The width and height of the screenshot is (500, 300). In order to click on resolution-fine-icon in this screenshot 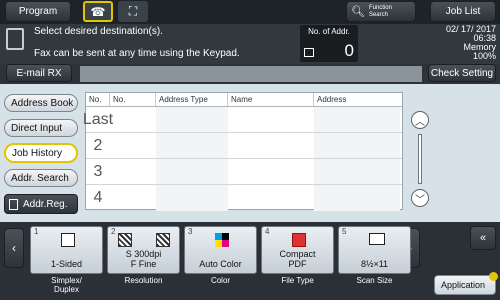, I will do `click(163, 240)`.